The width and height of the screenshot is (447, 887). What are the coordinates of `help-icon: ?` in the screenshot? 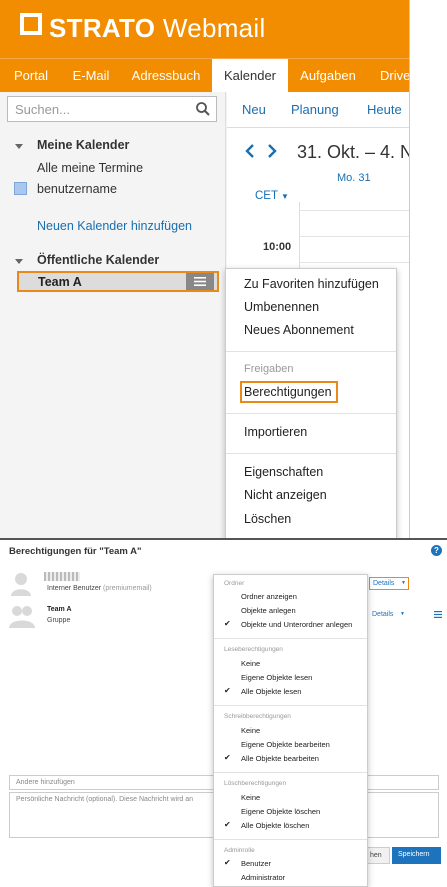 It's located at (436, 550).